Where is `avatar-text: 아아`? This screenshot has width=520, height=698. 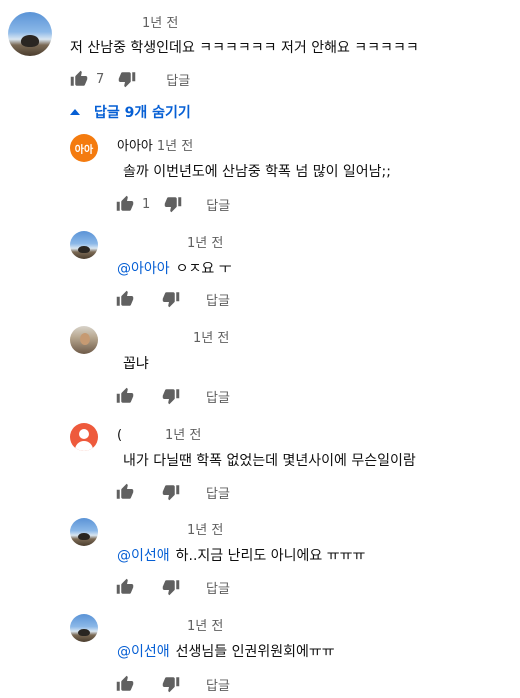
avatar-text: 아아 is located at coordinates (84, 150).